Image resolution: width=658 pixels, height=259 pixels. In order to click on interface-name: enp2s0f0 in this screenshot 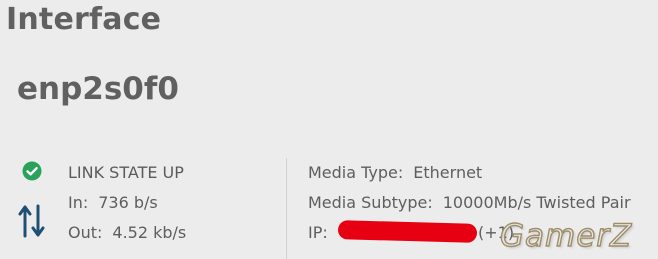, I will do `click(98, 89)`.